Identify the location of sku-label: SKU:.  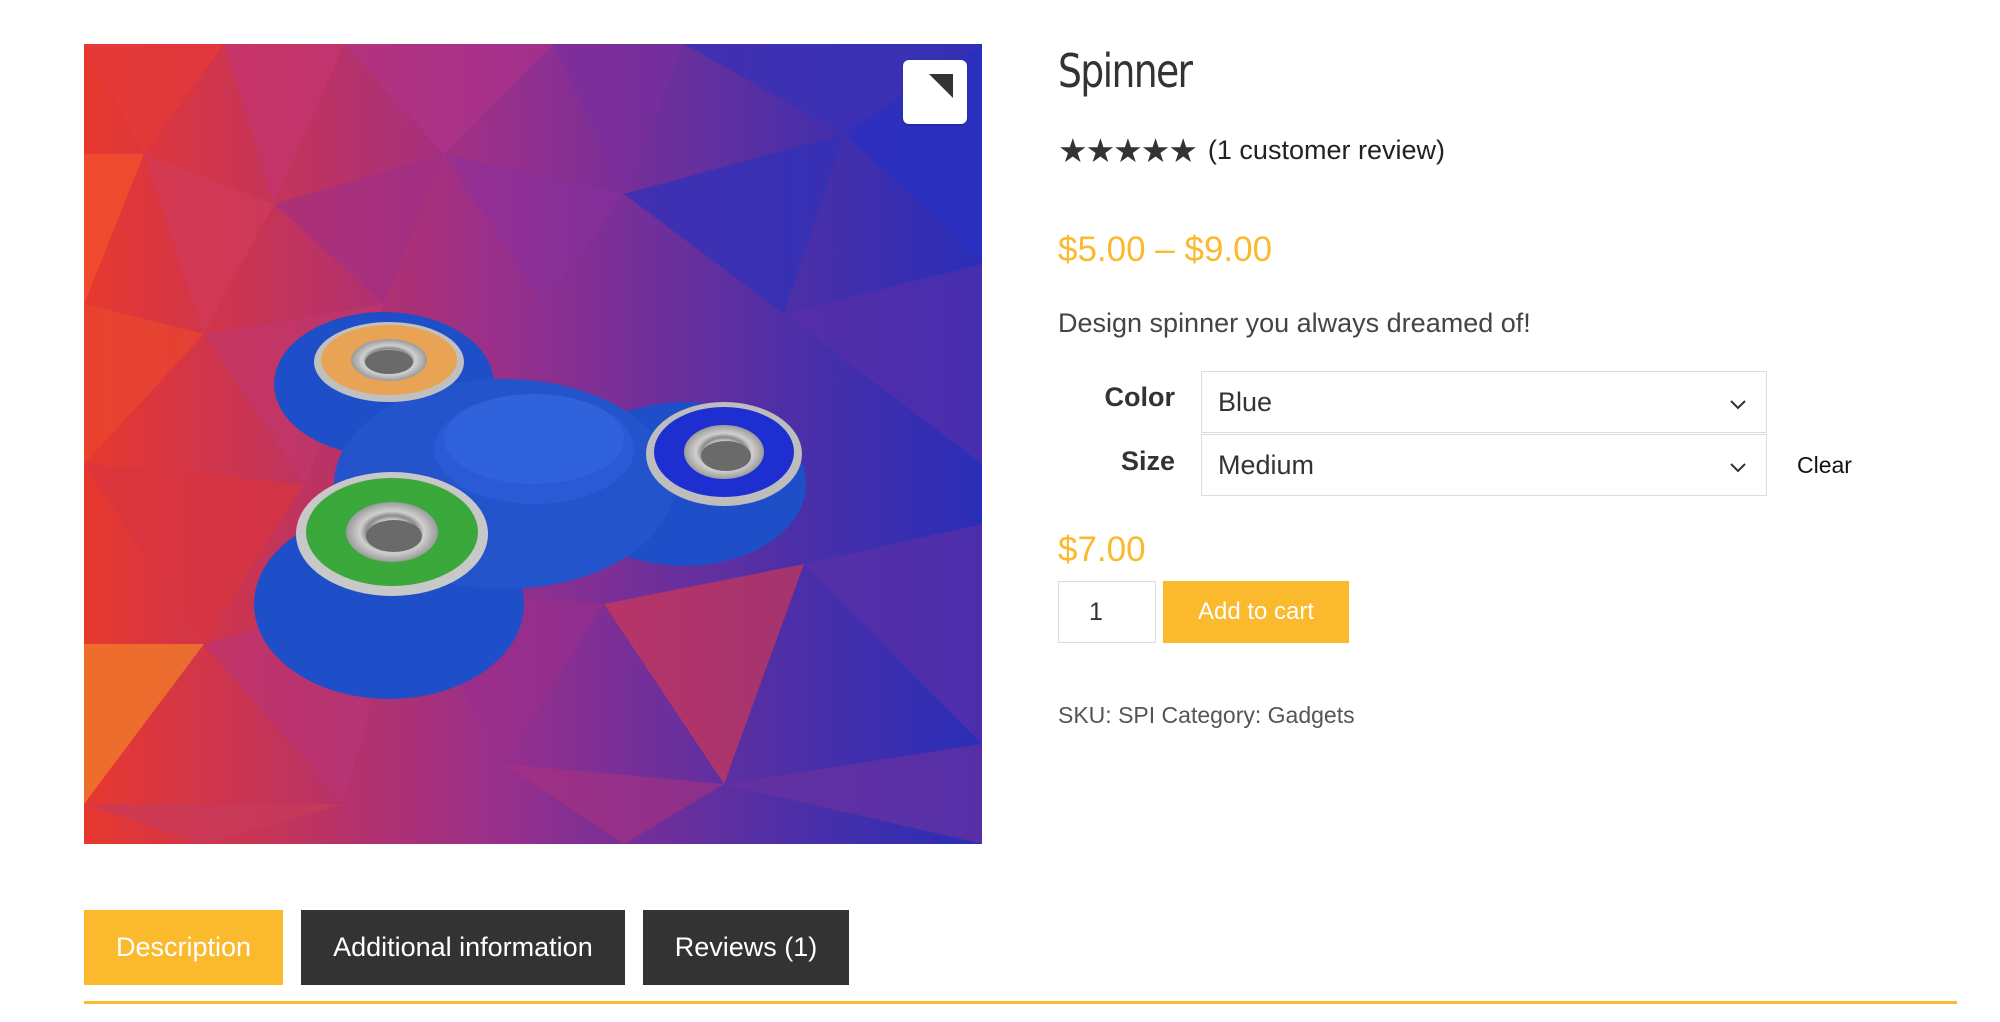
(1085, 715).